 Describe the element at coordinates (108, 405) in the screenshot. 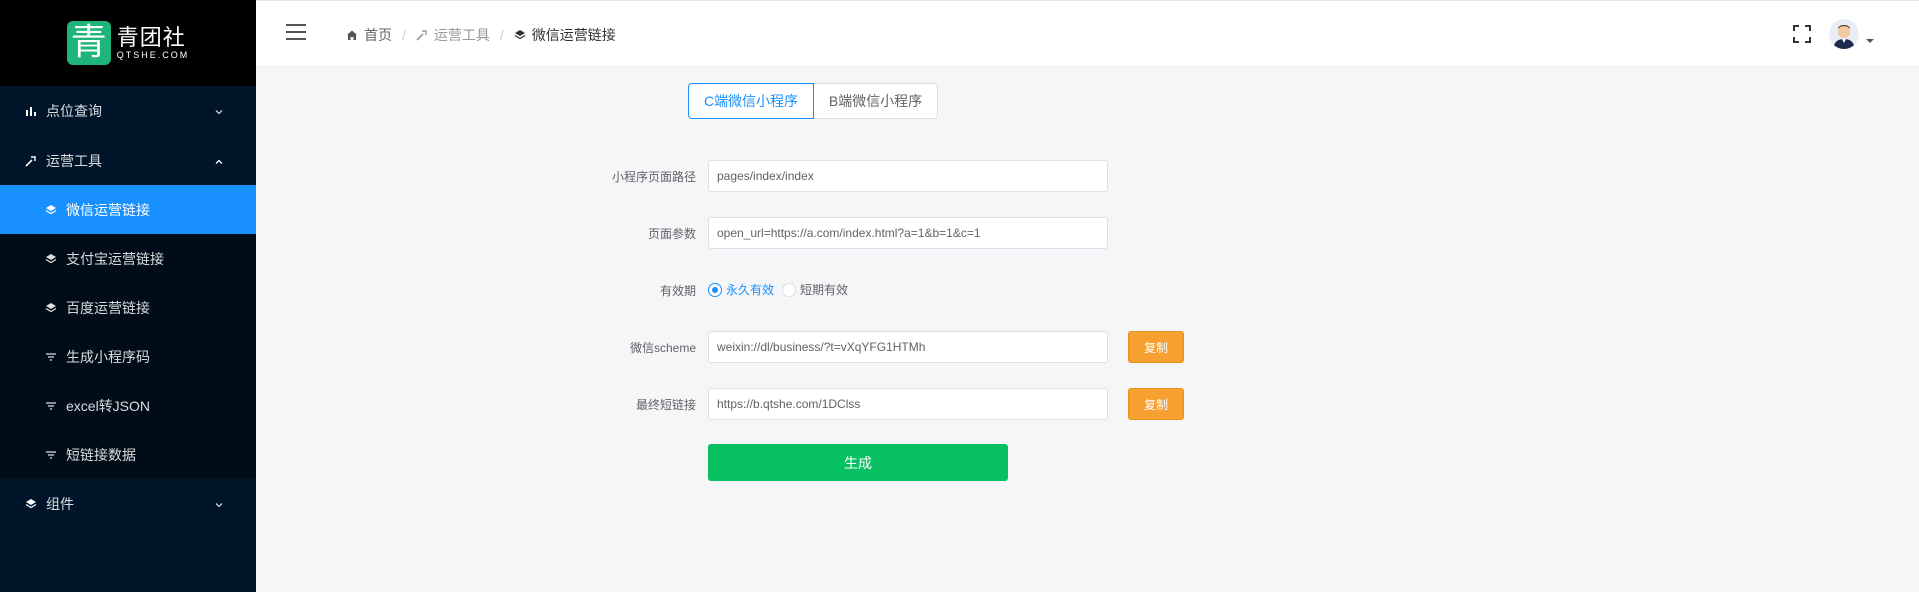

I see `sidebar-item-label: excel转JSON` at that location.